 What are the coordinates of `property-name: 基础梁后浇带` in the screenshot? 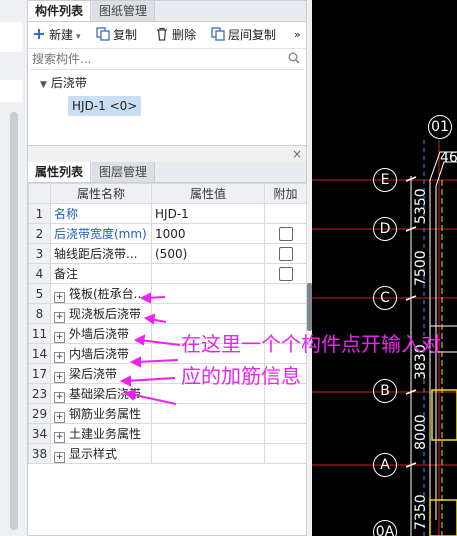 It's located at (105, 393).